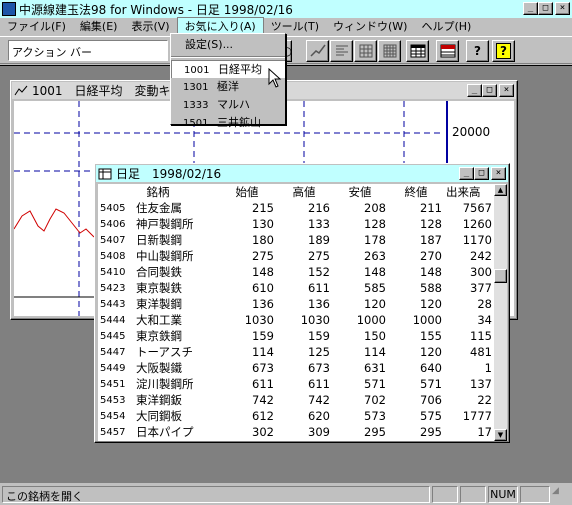 Image resolution: width=572 pixels, height=505 pixels. I want to click on row-low: 148, so click(375, 272).